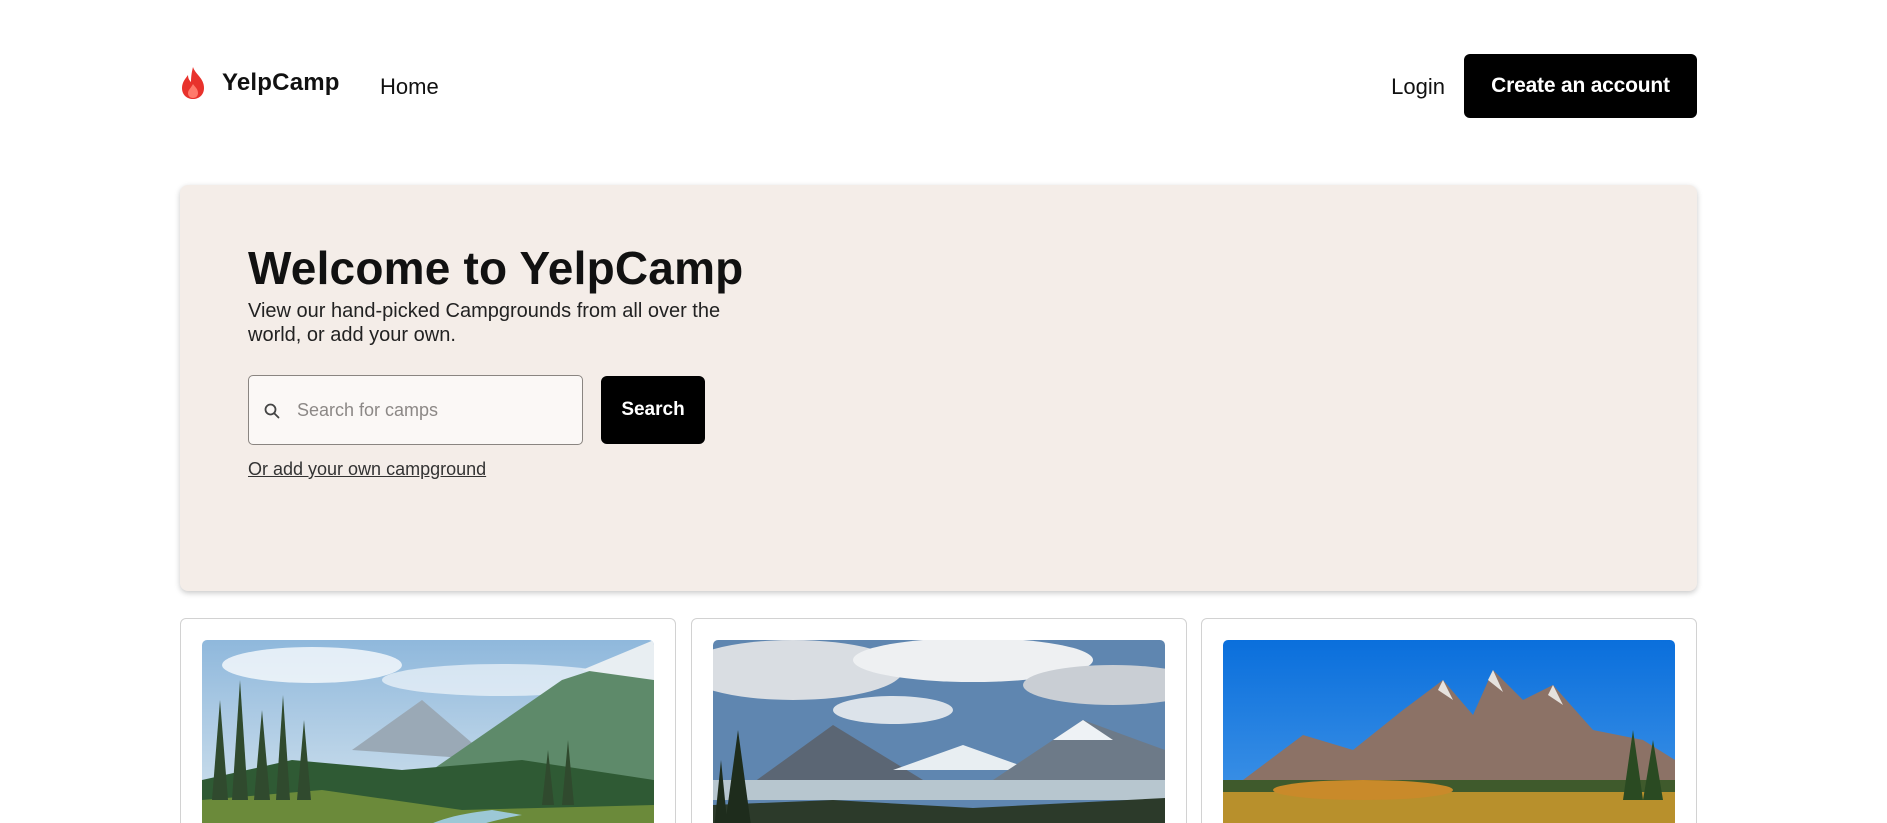  I want to click on search-button: Search, so click(653, 410).